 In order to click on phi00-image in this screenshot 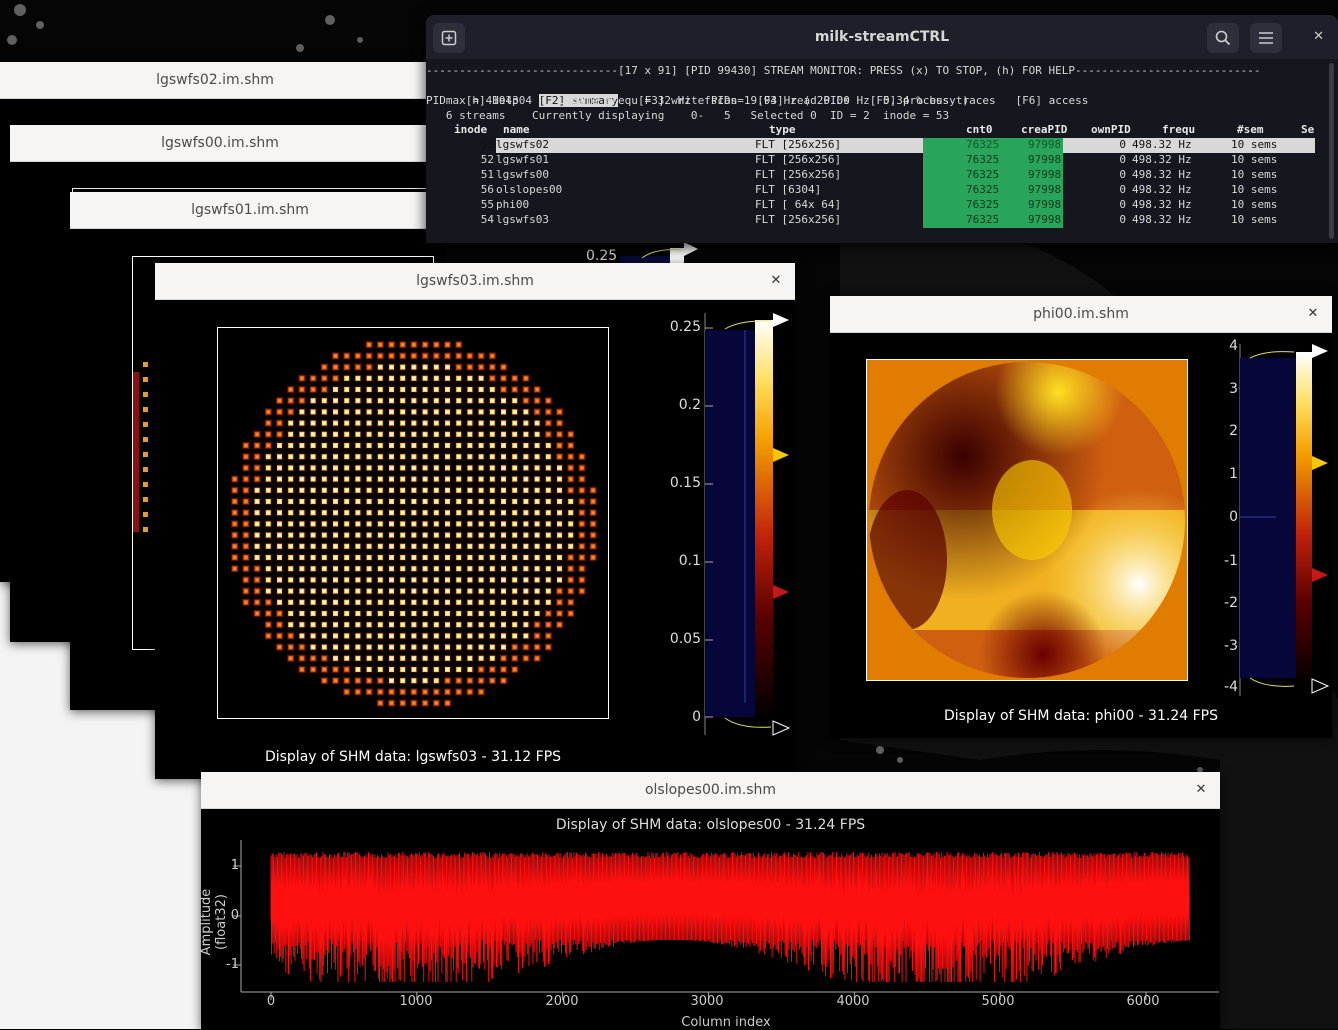, I will do `click(1027, 520)`.